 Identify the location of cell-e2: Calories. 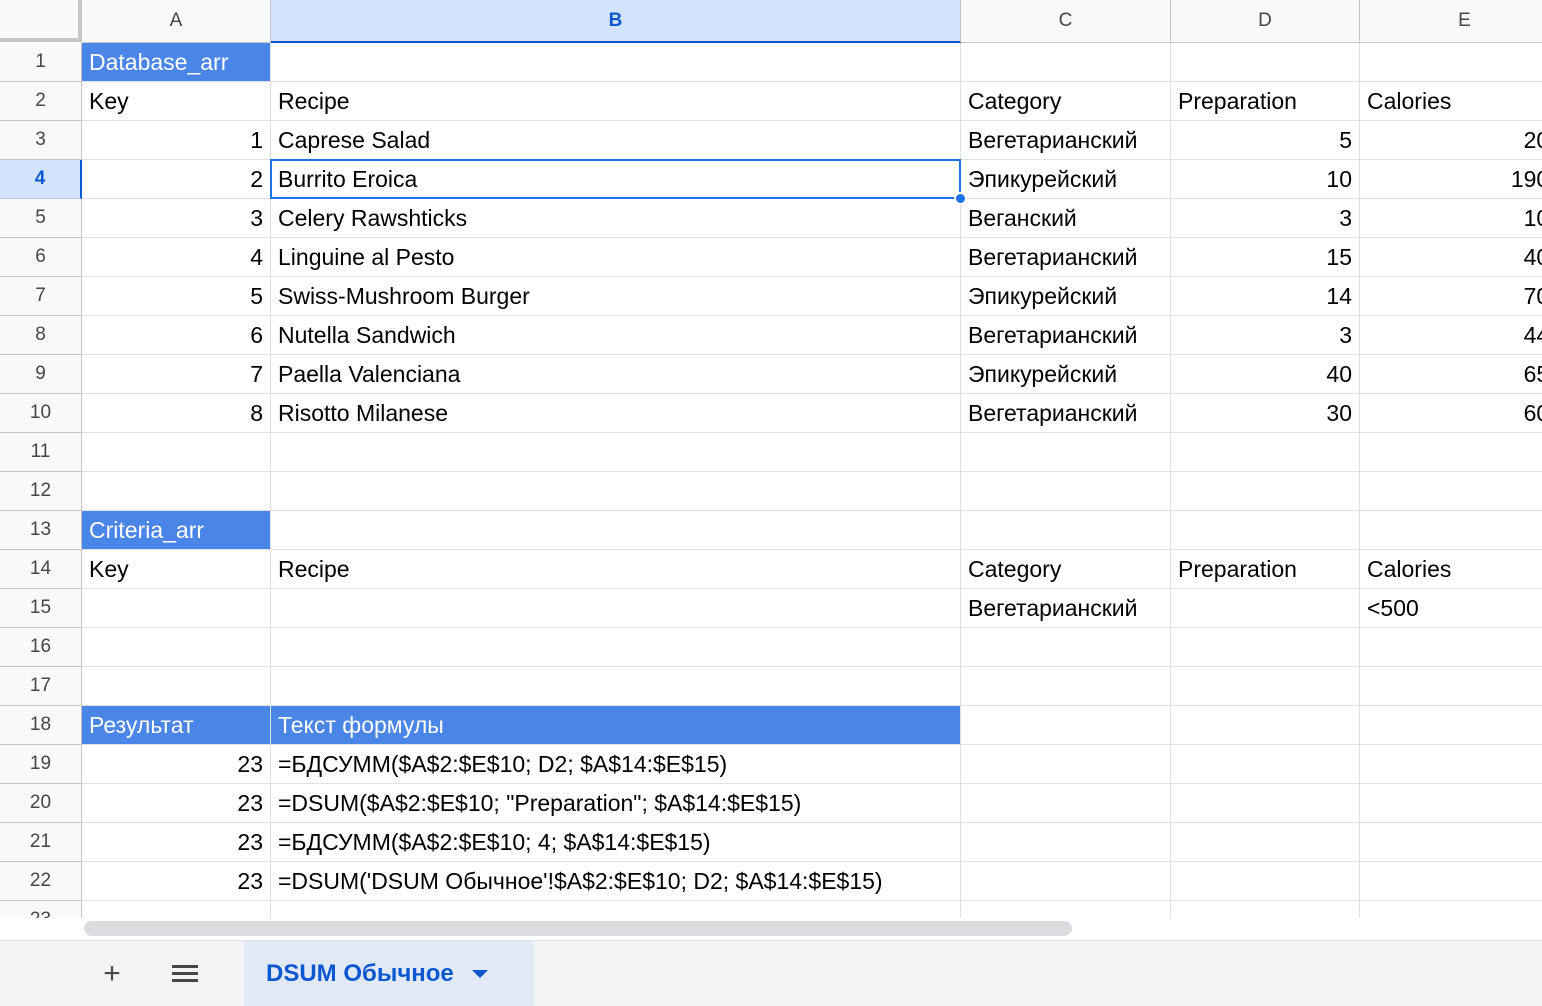
(1451, 101).